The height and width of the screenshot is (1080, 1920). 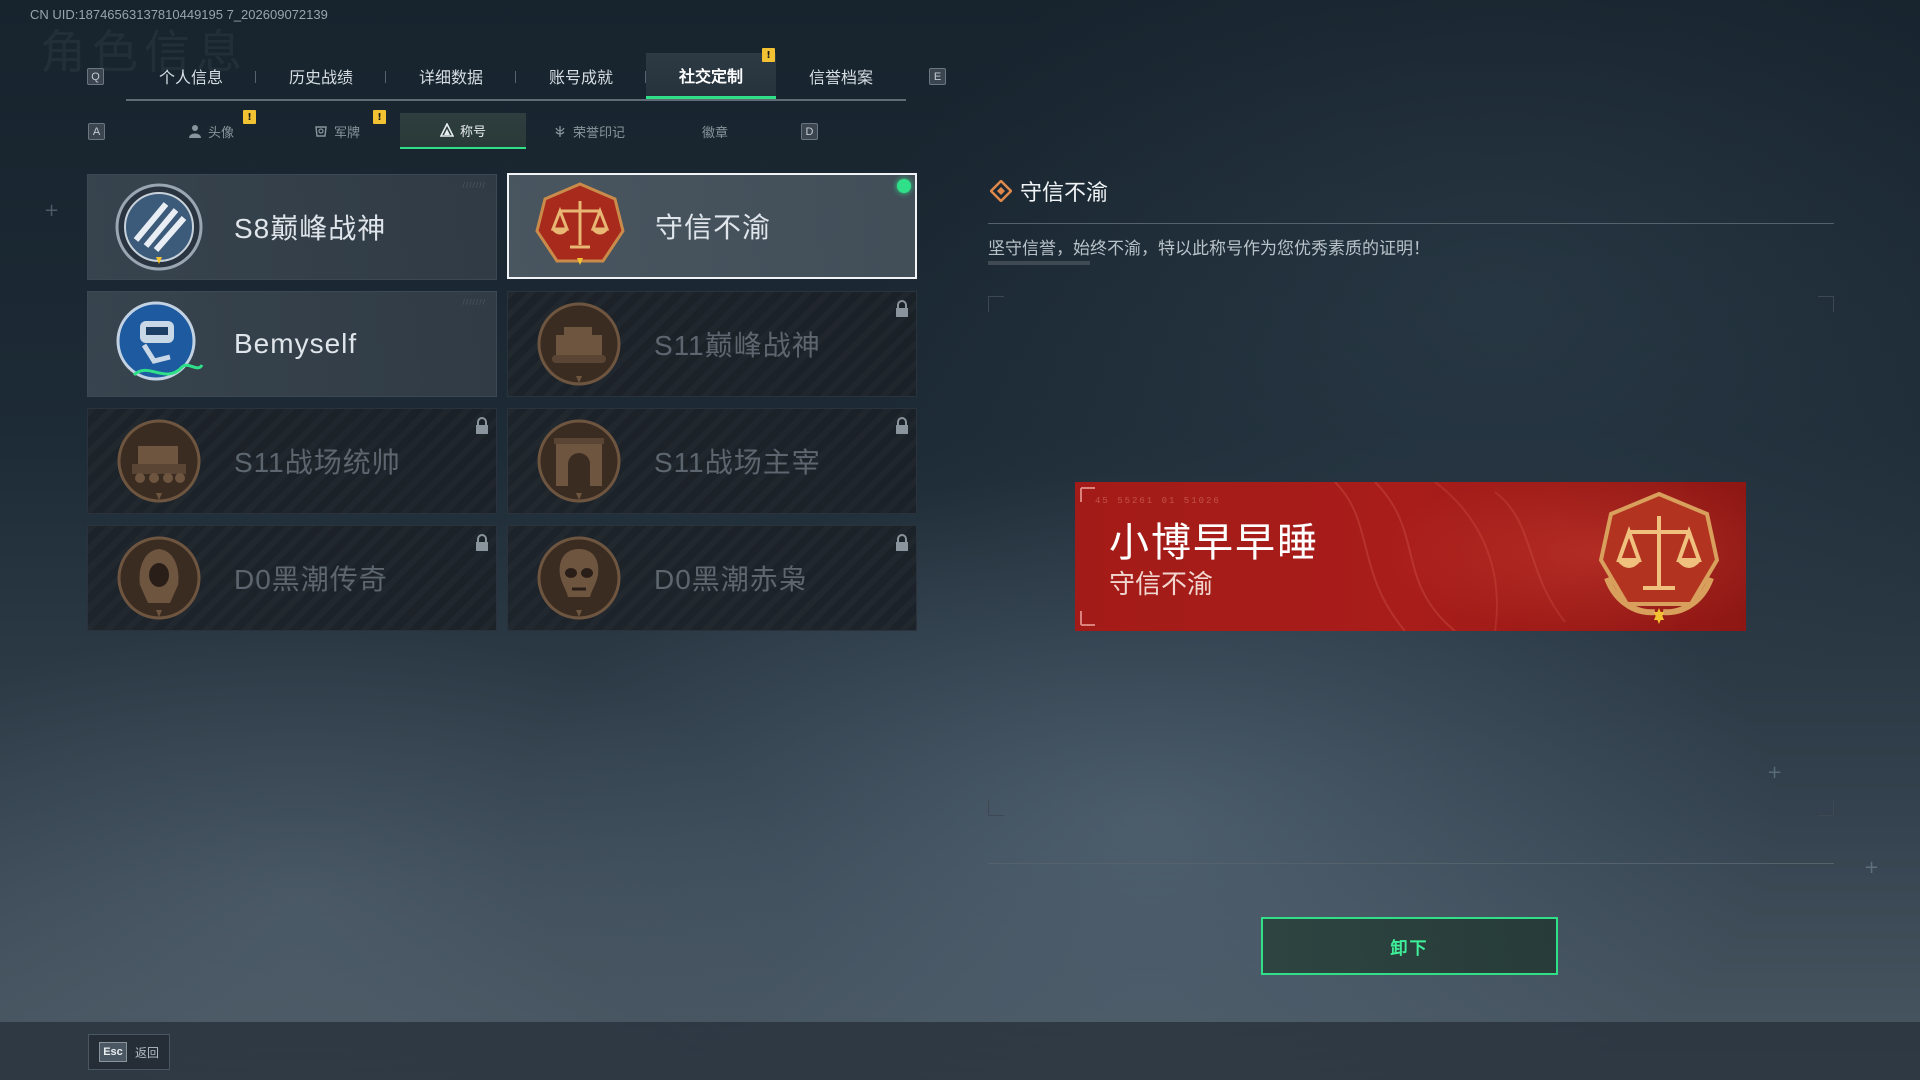 What do you see at coordinates (346, 132) in the screenshot?
I see `subtab-label: 军牌` at bounding box center [346, 132].